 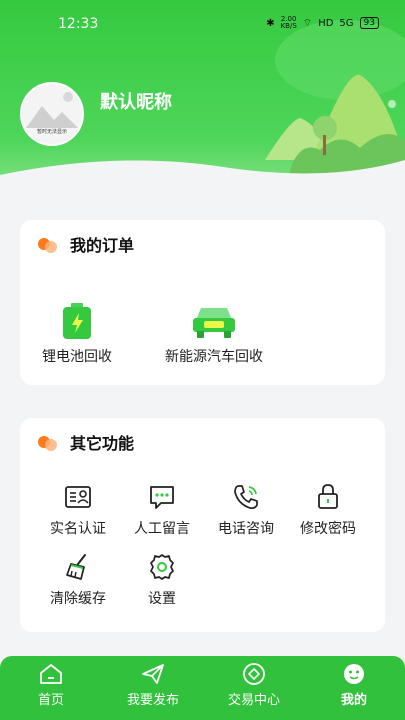 I want to click on function-manual-message: 人工留言, so click(x=162, y=510).